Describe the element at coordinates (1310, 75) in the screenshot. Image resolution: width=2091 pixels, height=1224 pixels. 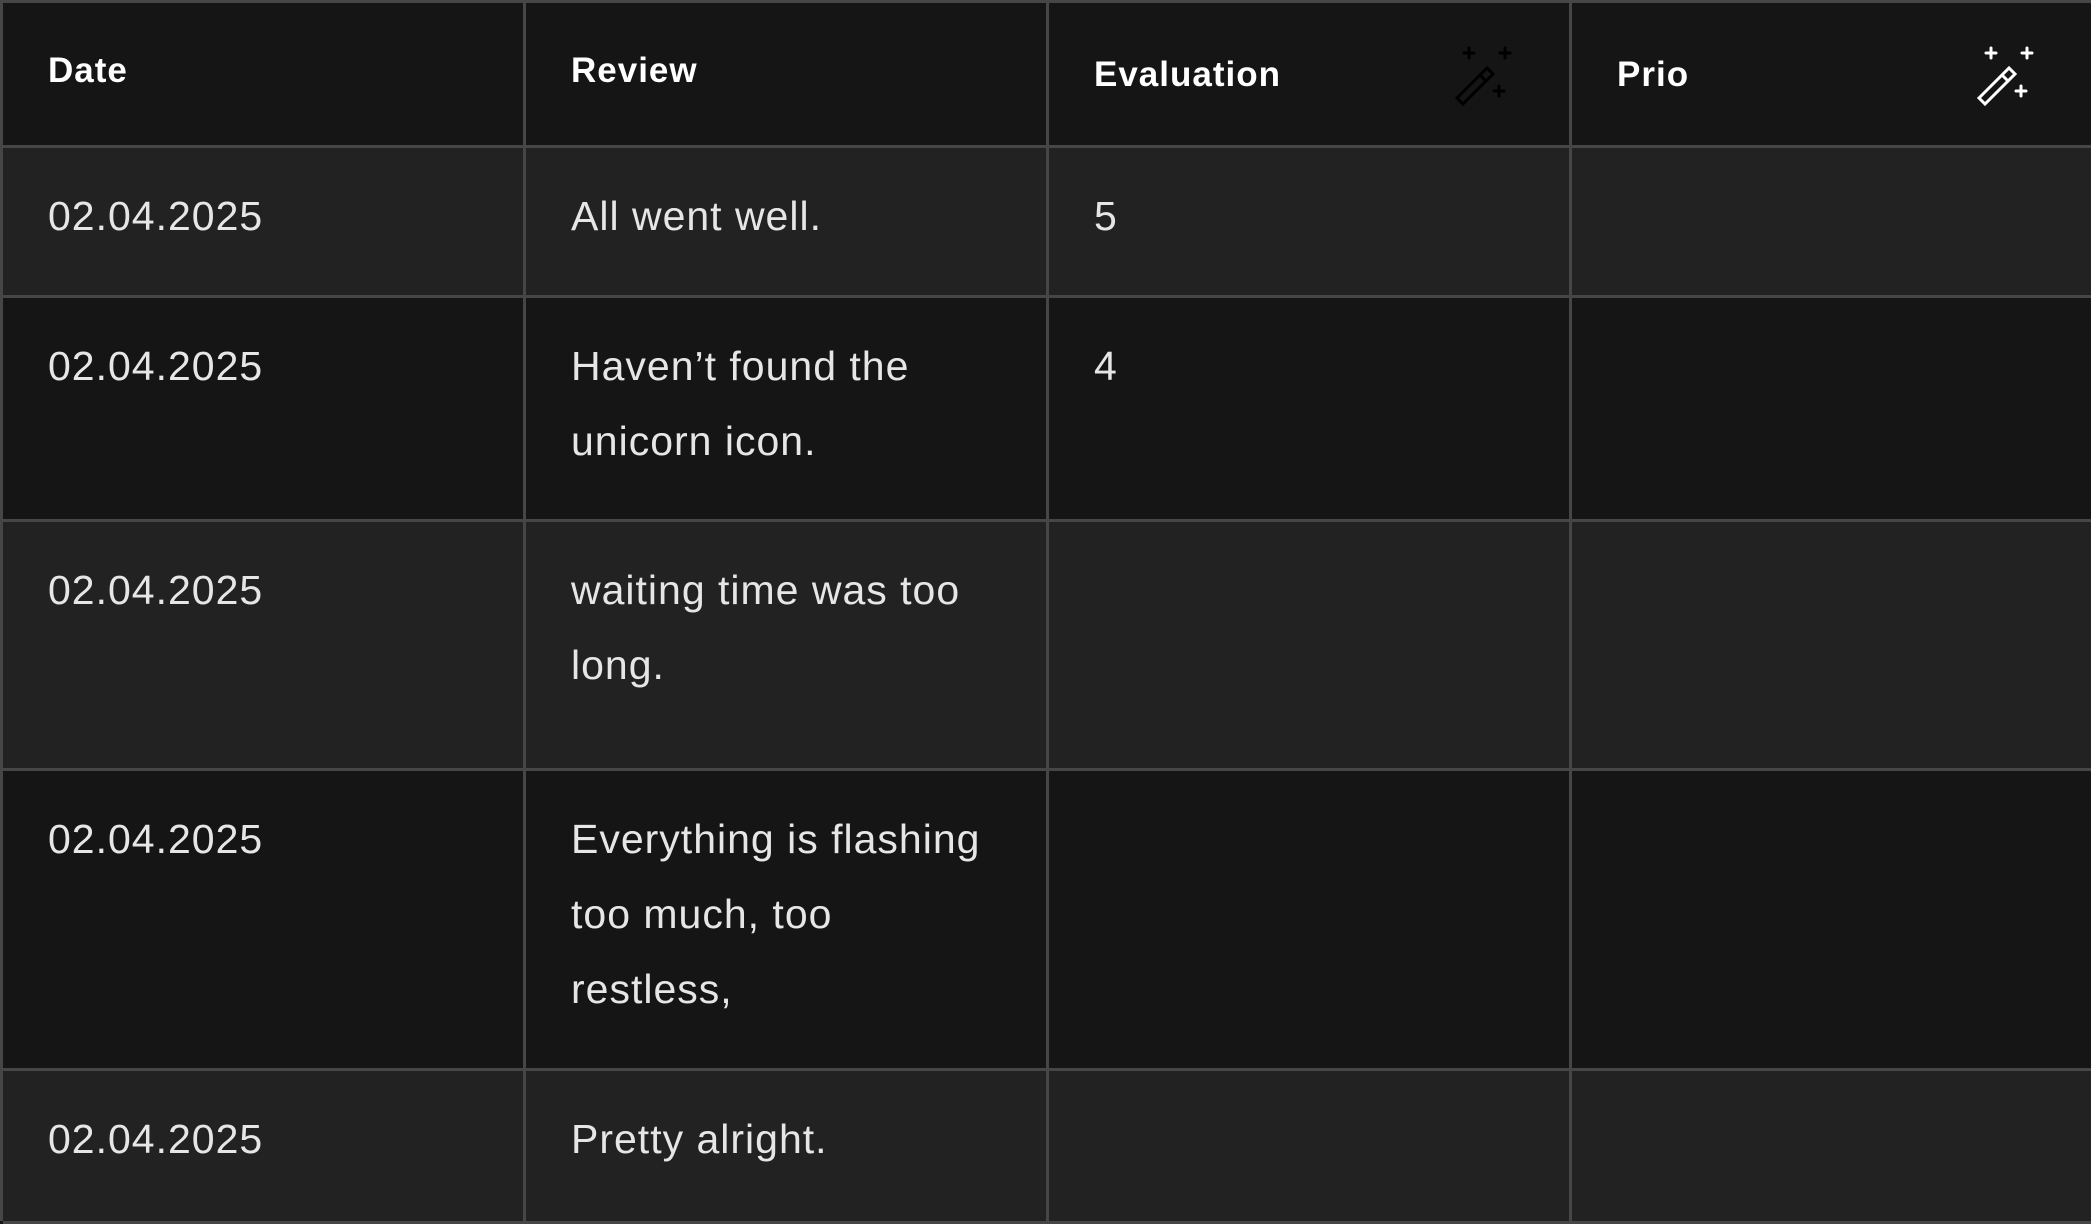
I see `column-header-evaluation: Evaluation` at that location.